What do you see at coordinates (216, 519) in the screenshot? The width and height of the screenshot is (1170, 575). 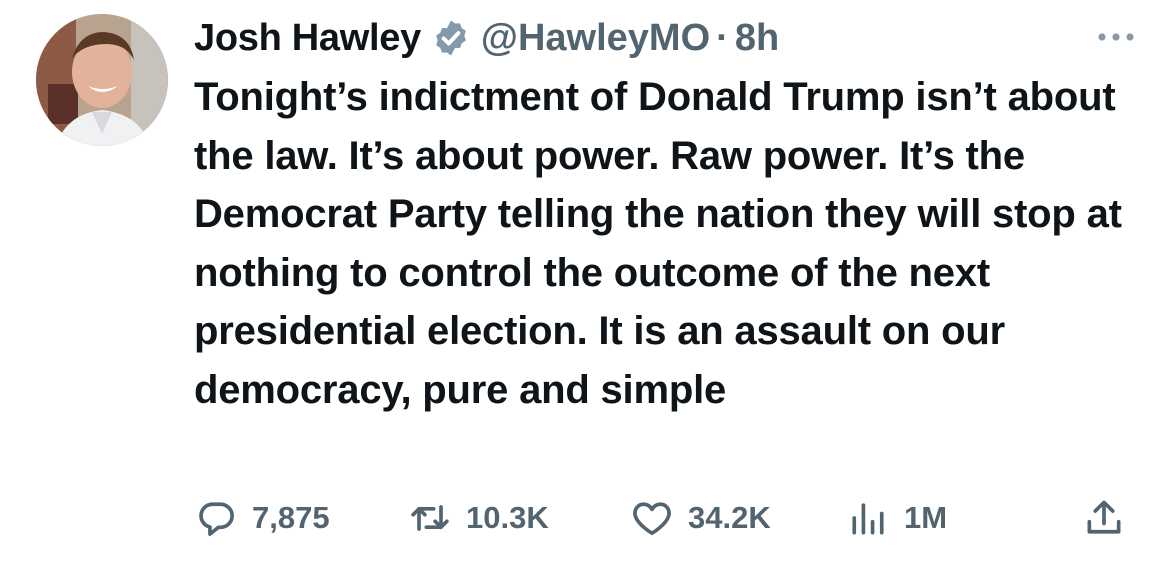 I see `reply-icon` at bounding box center [216, 519].